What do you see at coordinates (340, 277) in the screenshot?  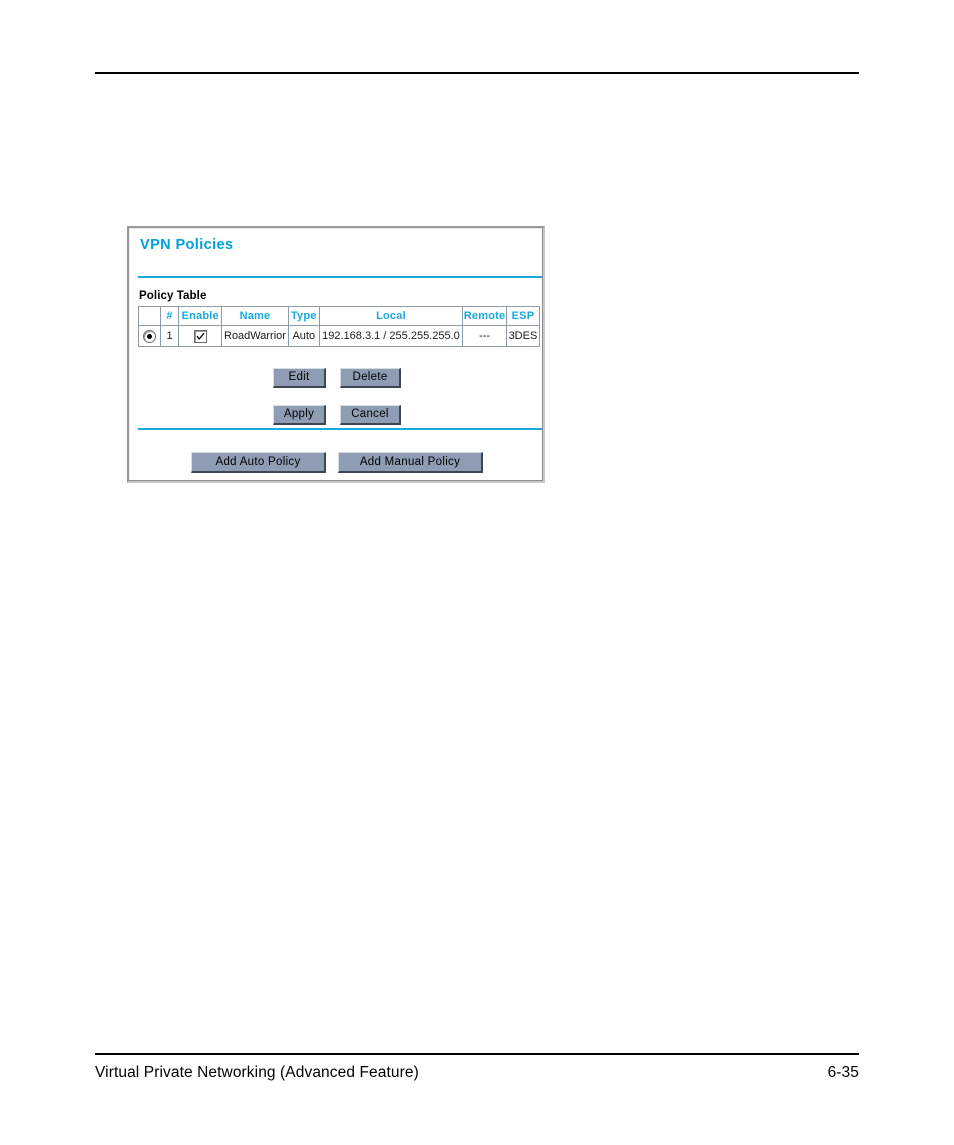 I see `divider-top` at bounding box center [340, 277].